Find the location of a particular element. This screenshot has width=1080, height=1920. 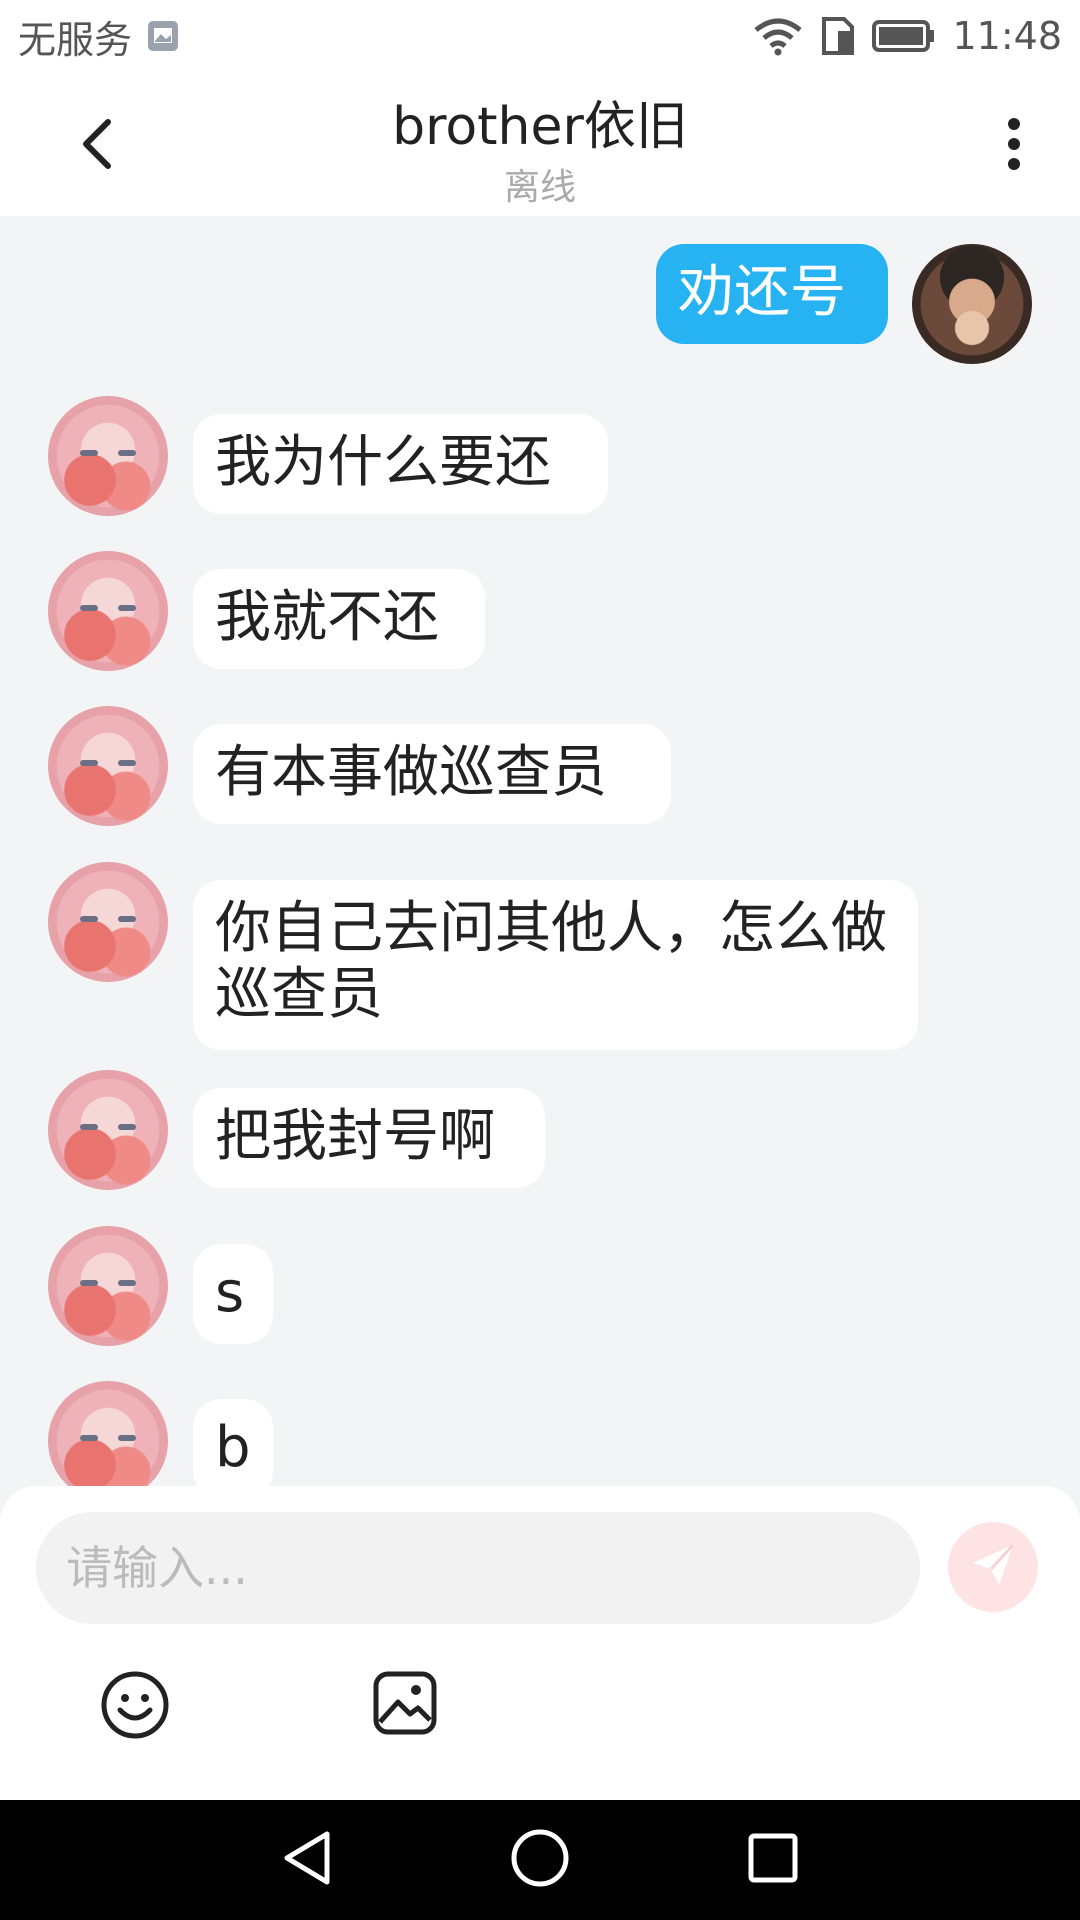

message-bubble: 我为什么要还 is located at coordinates (400, 464).